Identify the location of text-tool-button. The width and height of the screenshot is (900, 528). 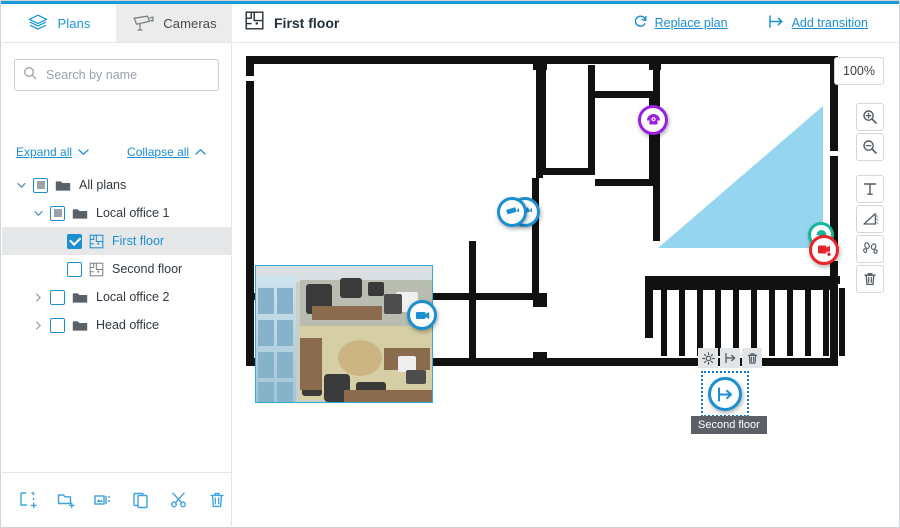
(870, 189).